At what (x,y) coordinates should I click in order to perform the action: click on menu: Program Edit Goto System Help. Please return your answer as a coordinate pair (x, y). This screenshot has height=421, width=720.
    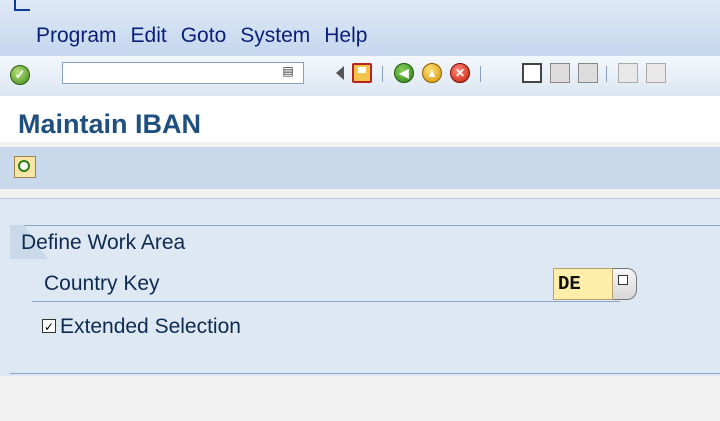
    Looking at the image, I should click on (201, 36).